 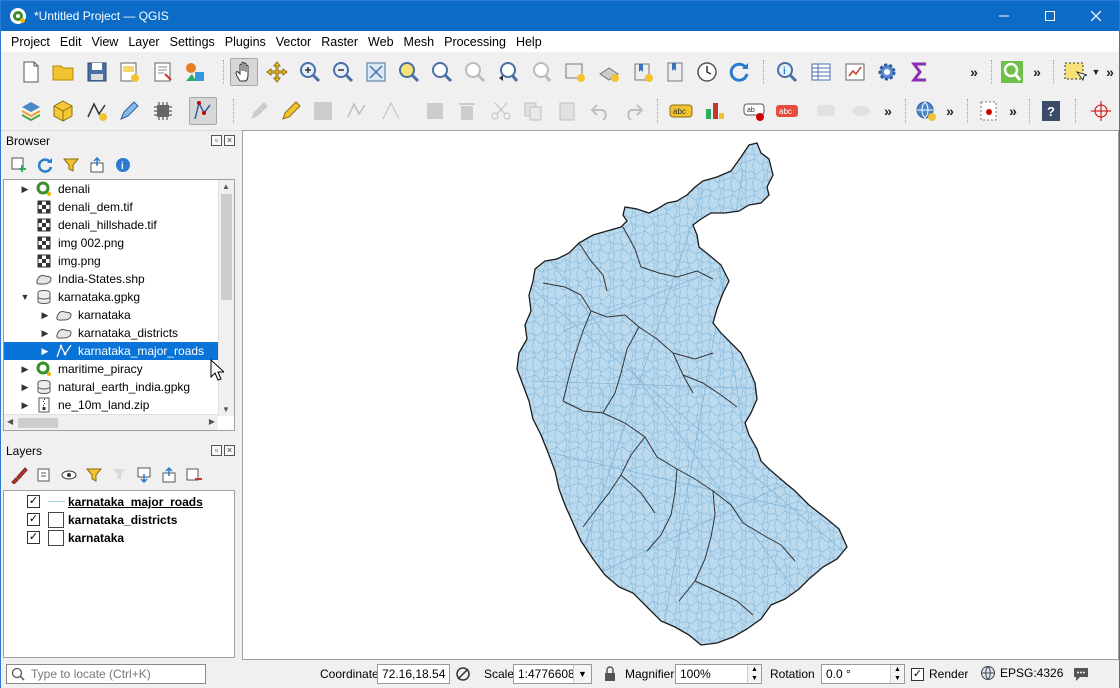 I want to click on open-attribute-table-button, so click(x=821, y=72).